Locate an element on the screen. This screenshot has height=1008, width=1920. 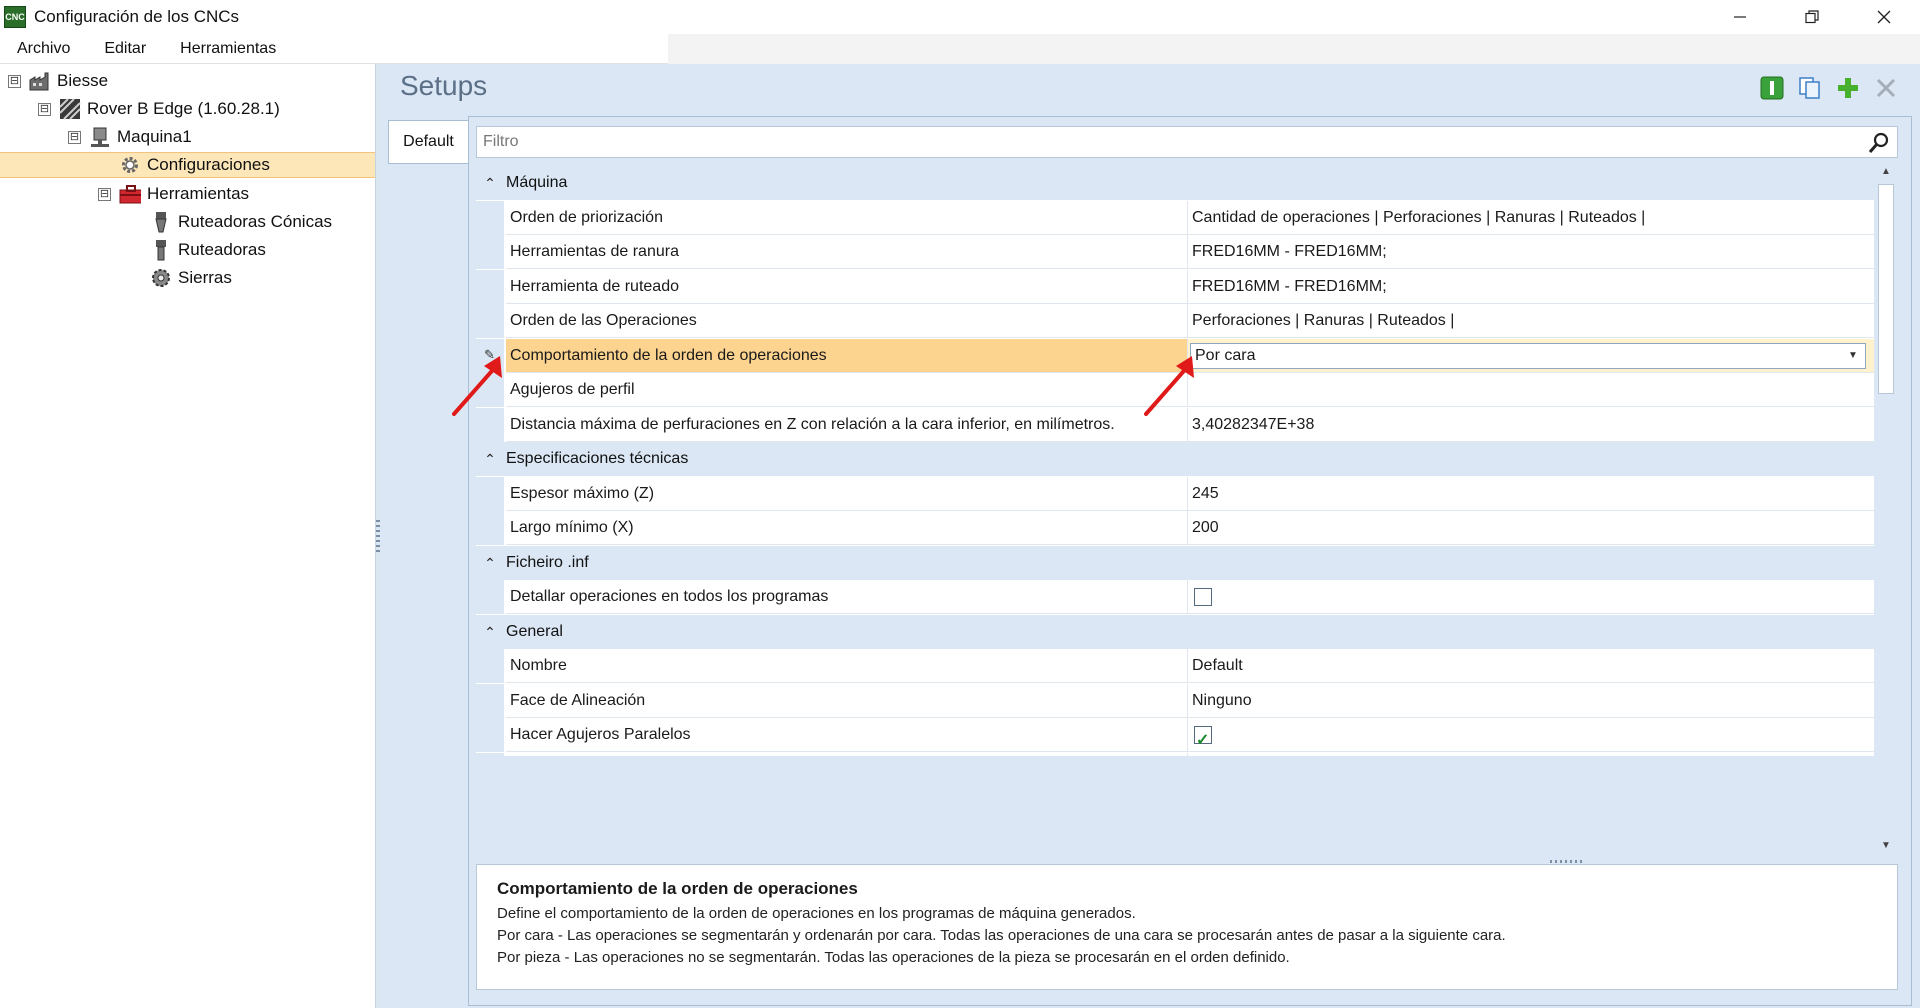
menu-editar: Editar is located at coordinates (125, 49).